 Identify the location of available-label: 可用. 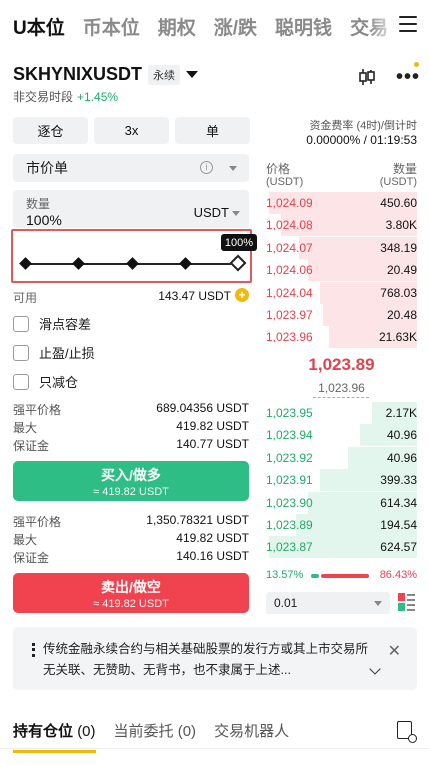
(25, 298).